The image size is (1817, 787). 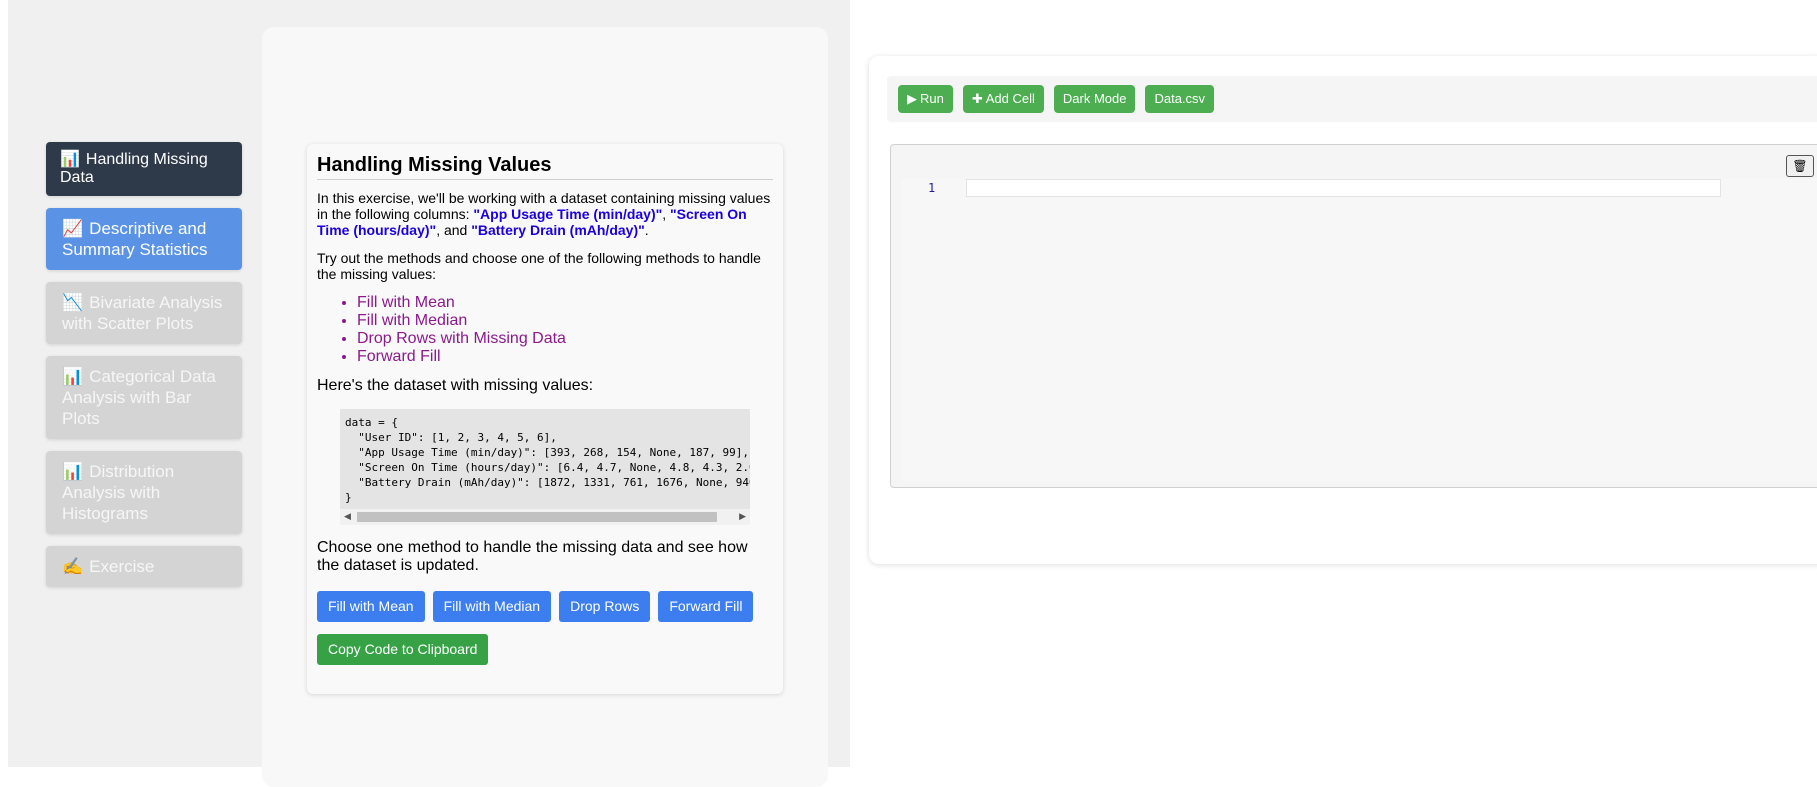 What do you see at coordinates (134, 168) in the screenshot?
I see `sidebar-item-label: Handling Missing Data` at bounding box center [134, 168].